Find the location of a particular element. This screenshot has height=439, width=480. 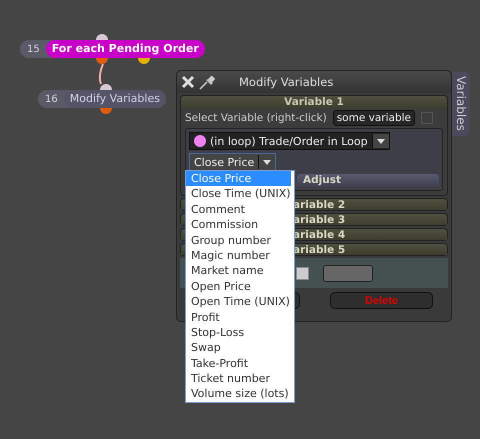

window-title: Modify Variables is located at coordinates (286, 82).